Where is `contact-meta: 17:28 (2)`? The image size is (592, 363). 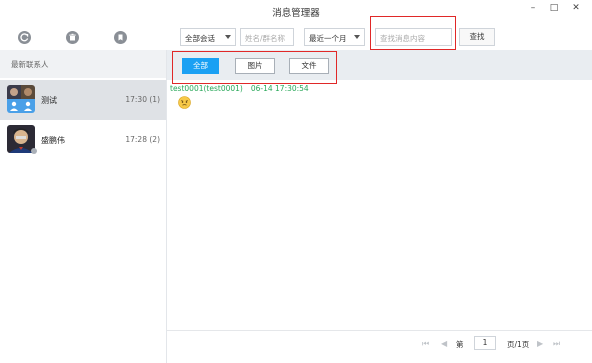
contact-meta: 17:28 (2) is located at coordinates (142, 139).